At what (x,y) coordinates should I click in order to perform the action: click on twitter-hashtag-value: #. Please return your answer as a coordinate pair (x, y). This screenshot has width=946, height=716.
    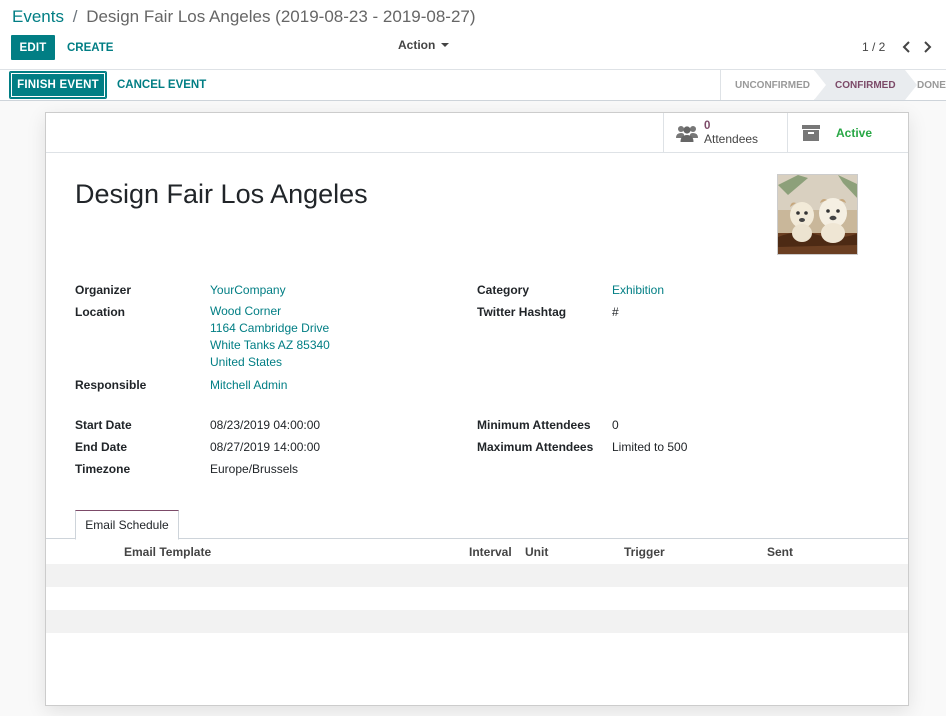
    Looking at the image, I should click on (615, 312).